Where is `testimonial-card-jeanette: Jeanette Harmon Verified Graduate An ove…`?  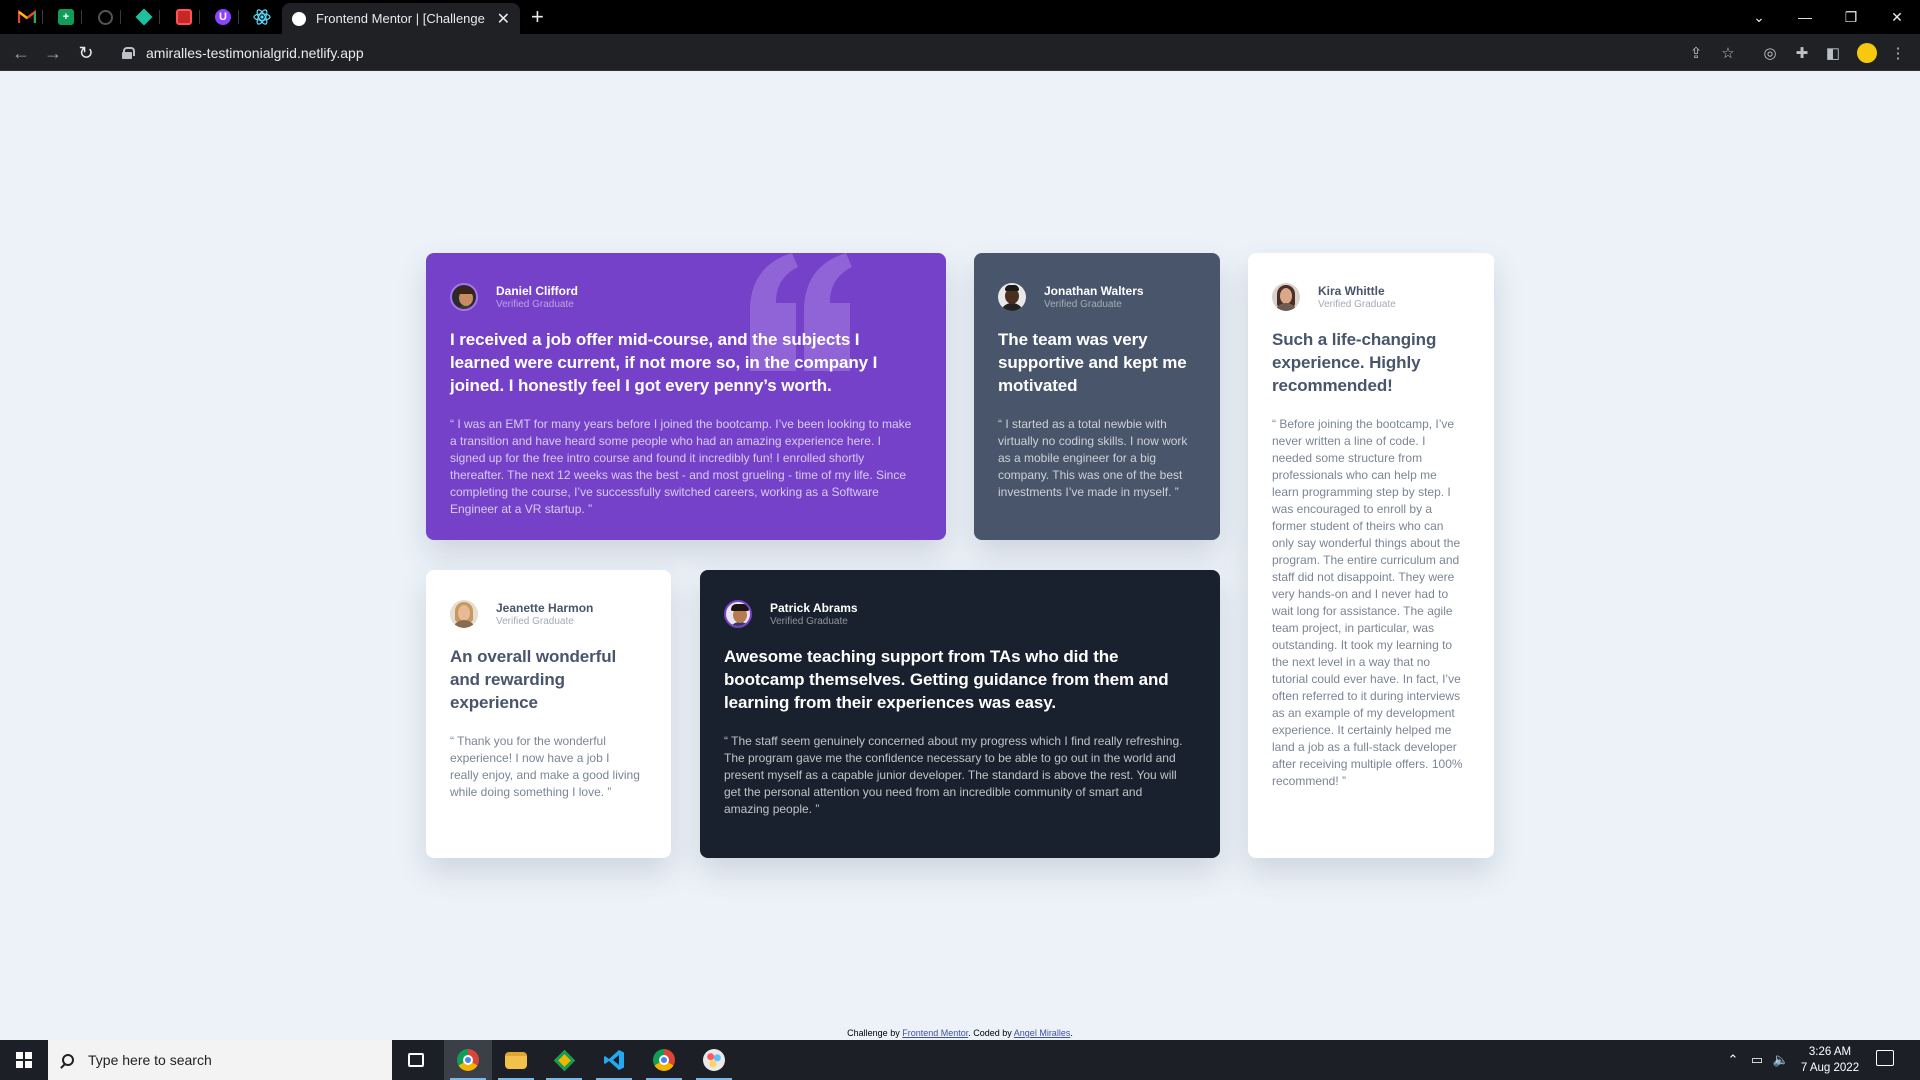 testimonial-card-jeanette: Jeanette Harmon Verified Graduate An ove… is located at coordinates (548, 714).